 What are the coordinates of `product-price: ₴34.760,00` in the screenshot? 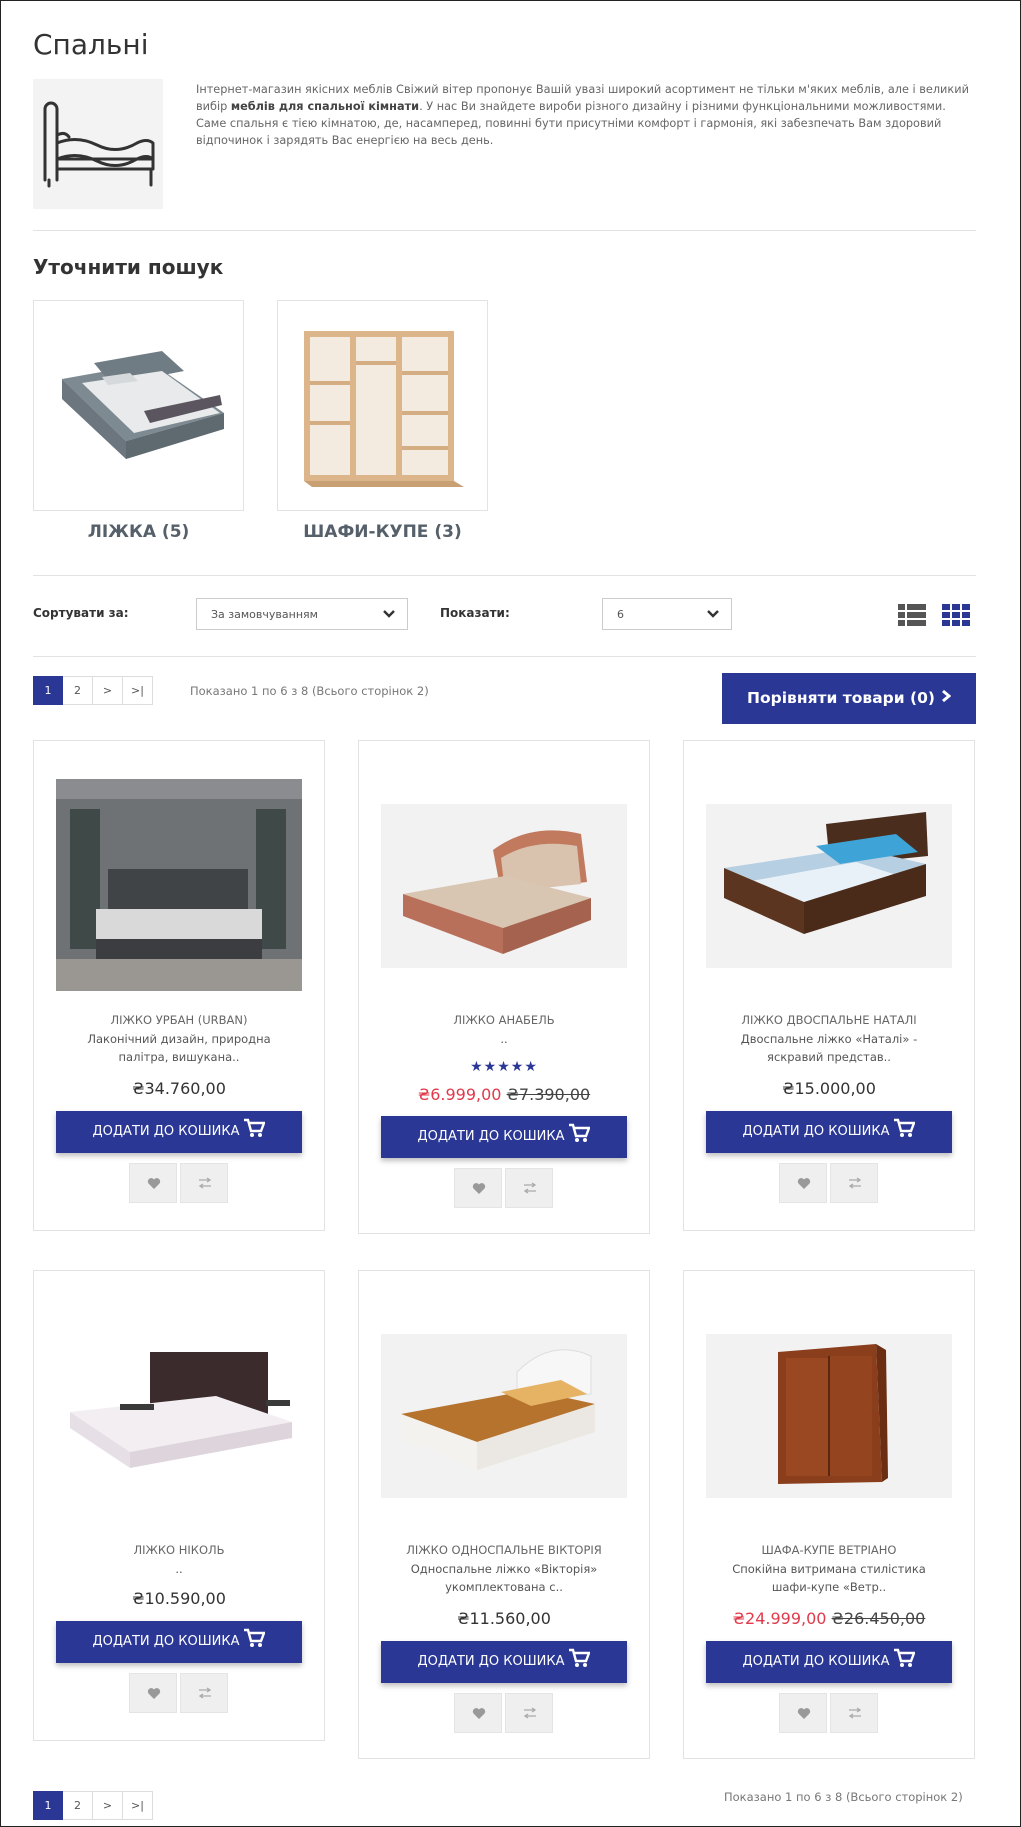 It's located at (179, 1088).